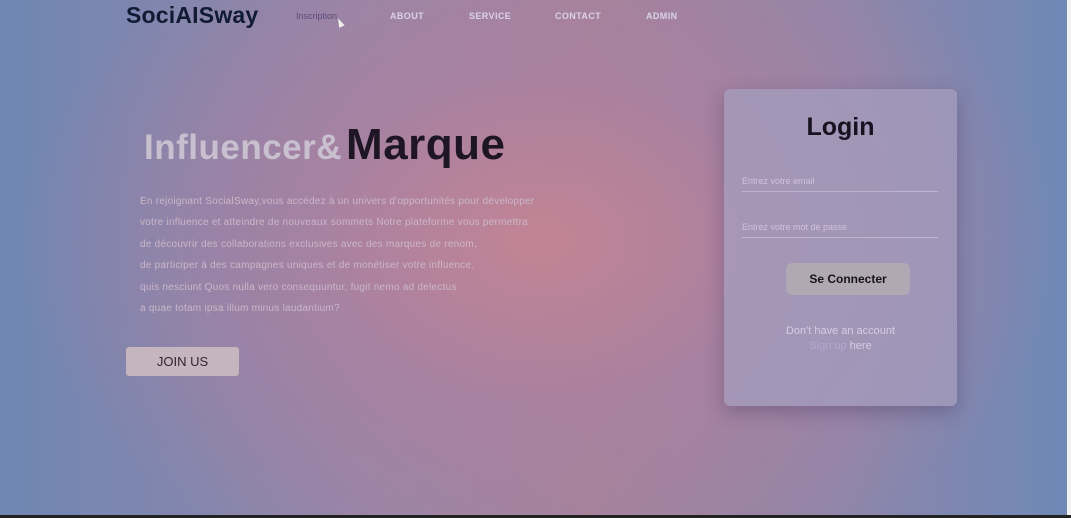 The height and width of the screenshot is (518, 1071). I want to click on nav-link-inscription: Inscription, so click(316, 16).